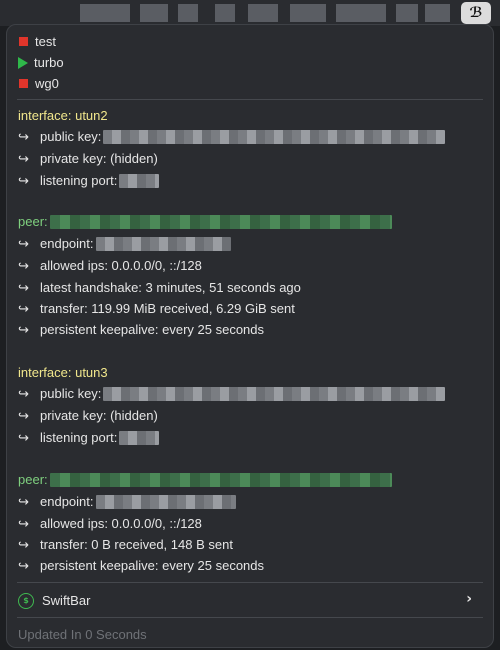  Describe the element at coordinates (476, 13) in the screenshot. I see `swiftbar-menubar-icon: ℬ` at that location.